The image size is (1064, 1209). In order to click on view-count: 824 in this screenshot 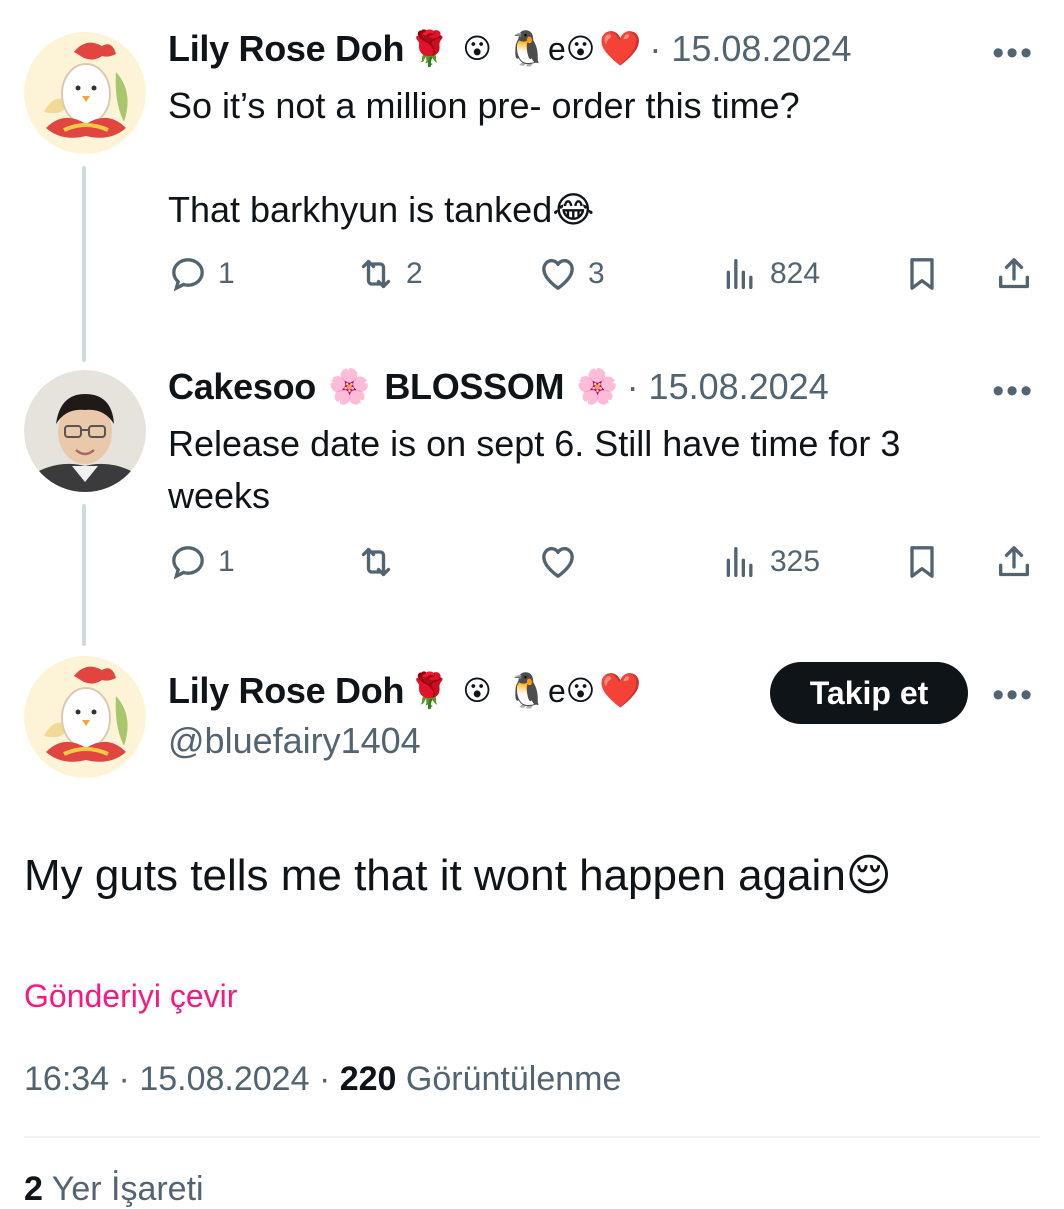, I will do `click(795, 273)`.